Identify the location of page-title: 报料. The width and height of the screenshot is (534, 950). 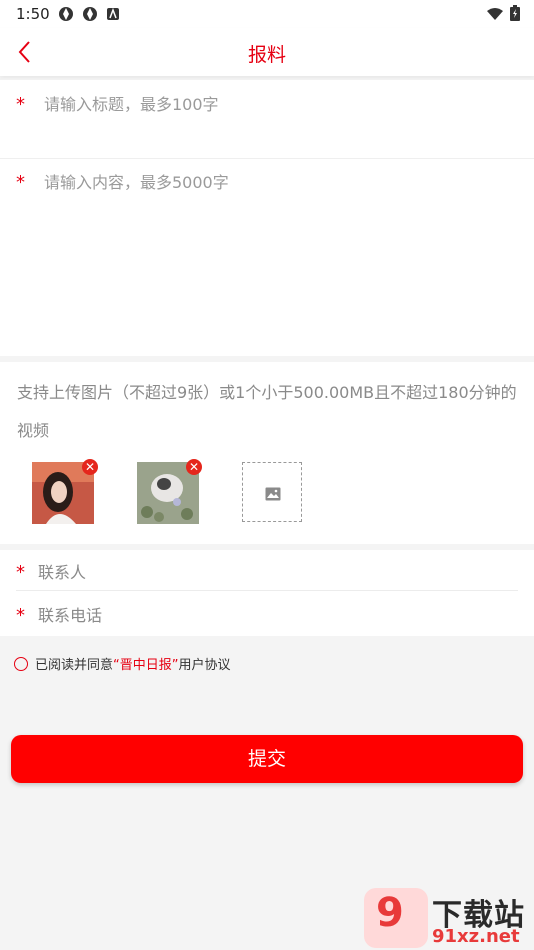
(266, 55).